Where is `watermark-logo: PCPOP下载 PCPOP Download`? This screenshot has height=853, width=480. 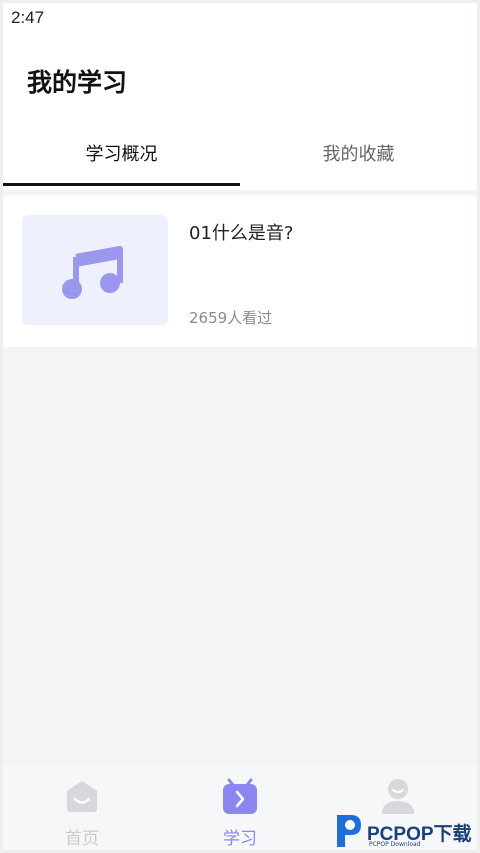 watermark-logo: PCPOP下载 PCPOP Download is located at coordinates (405, 832).